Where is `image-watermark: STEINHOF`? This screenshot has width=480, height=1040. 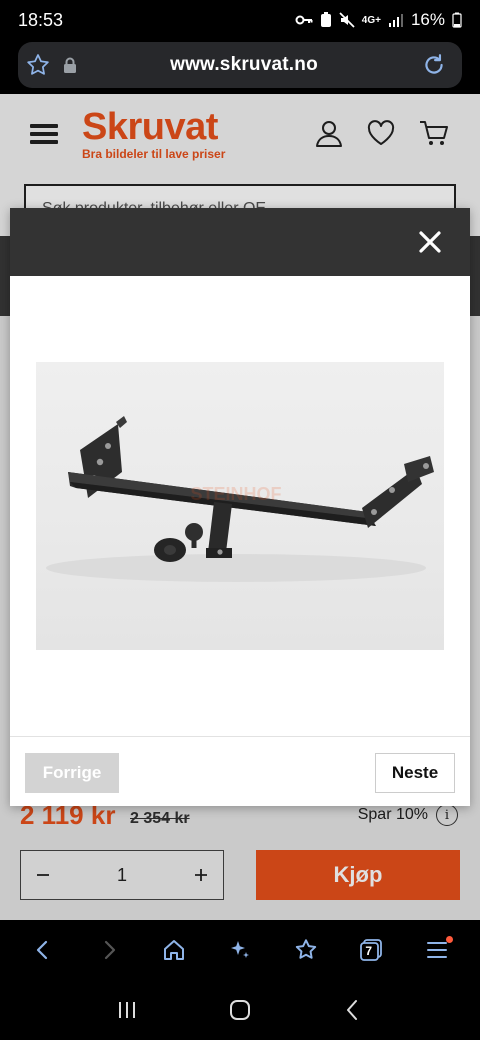 image-watermark: STEINHOF is located at coordinates (235, 494).